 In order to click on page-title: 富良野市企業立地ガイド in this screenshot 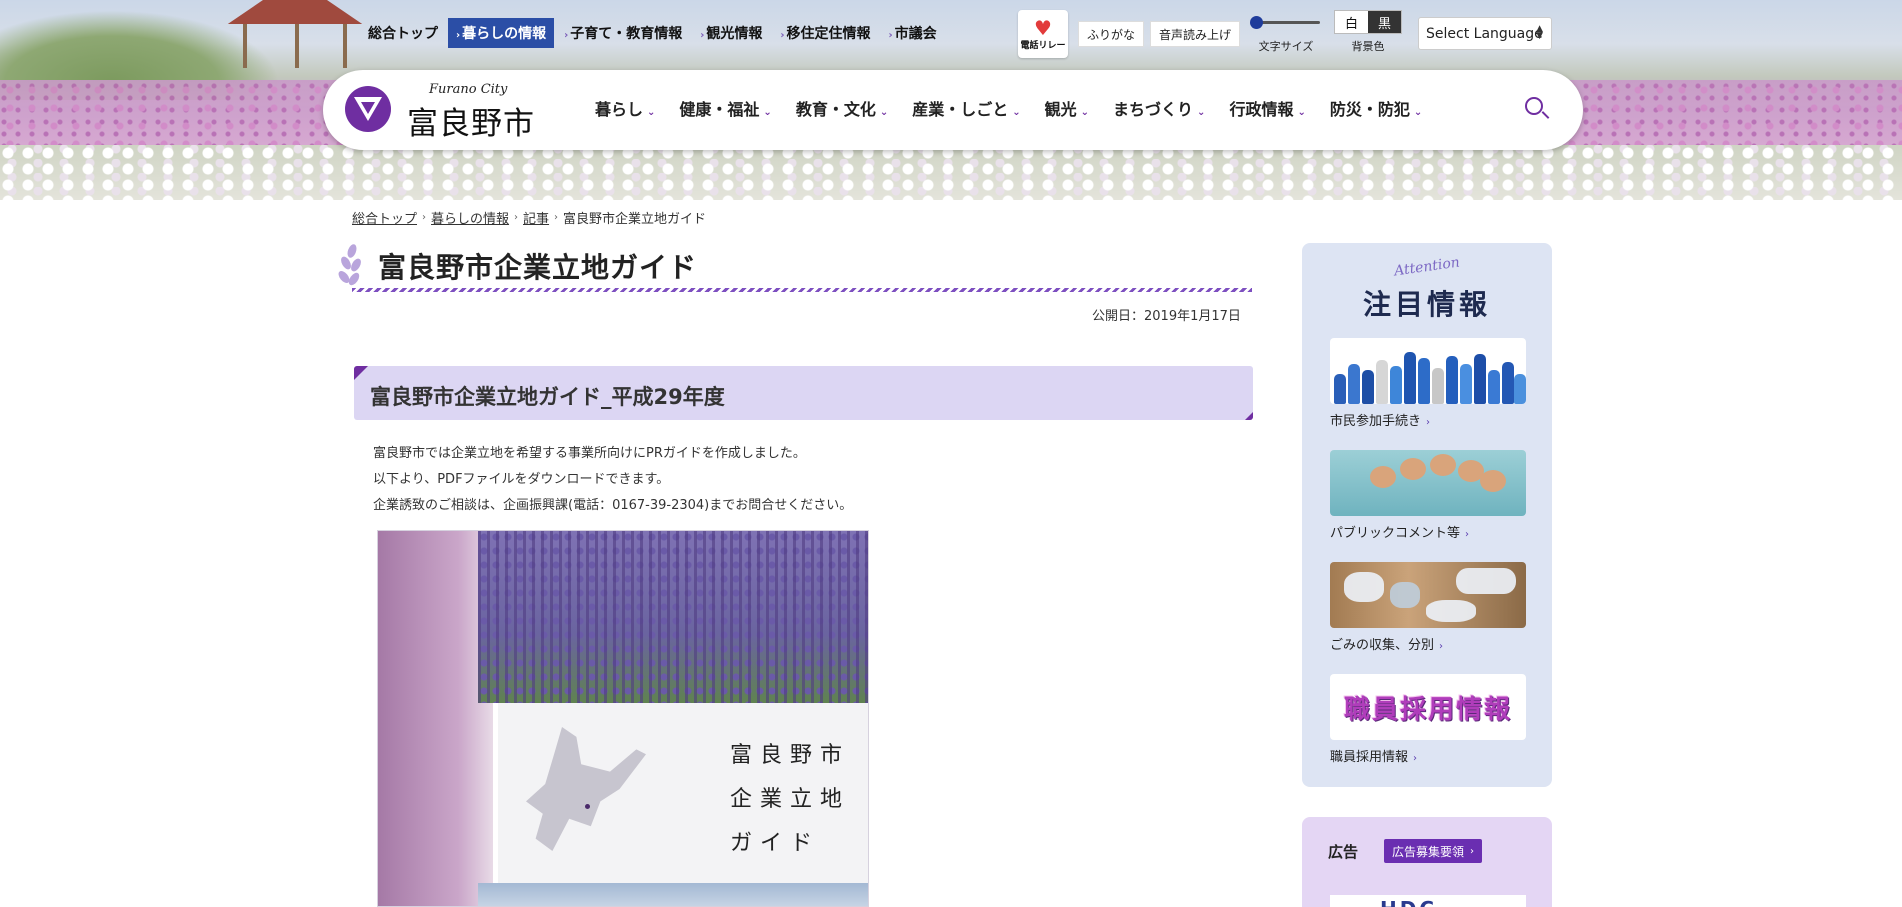, I will do `click(538, 267)`.